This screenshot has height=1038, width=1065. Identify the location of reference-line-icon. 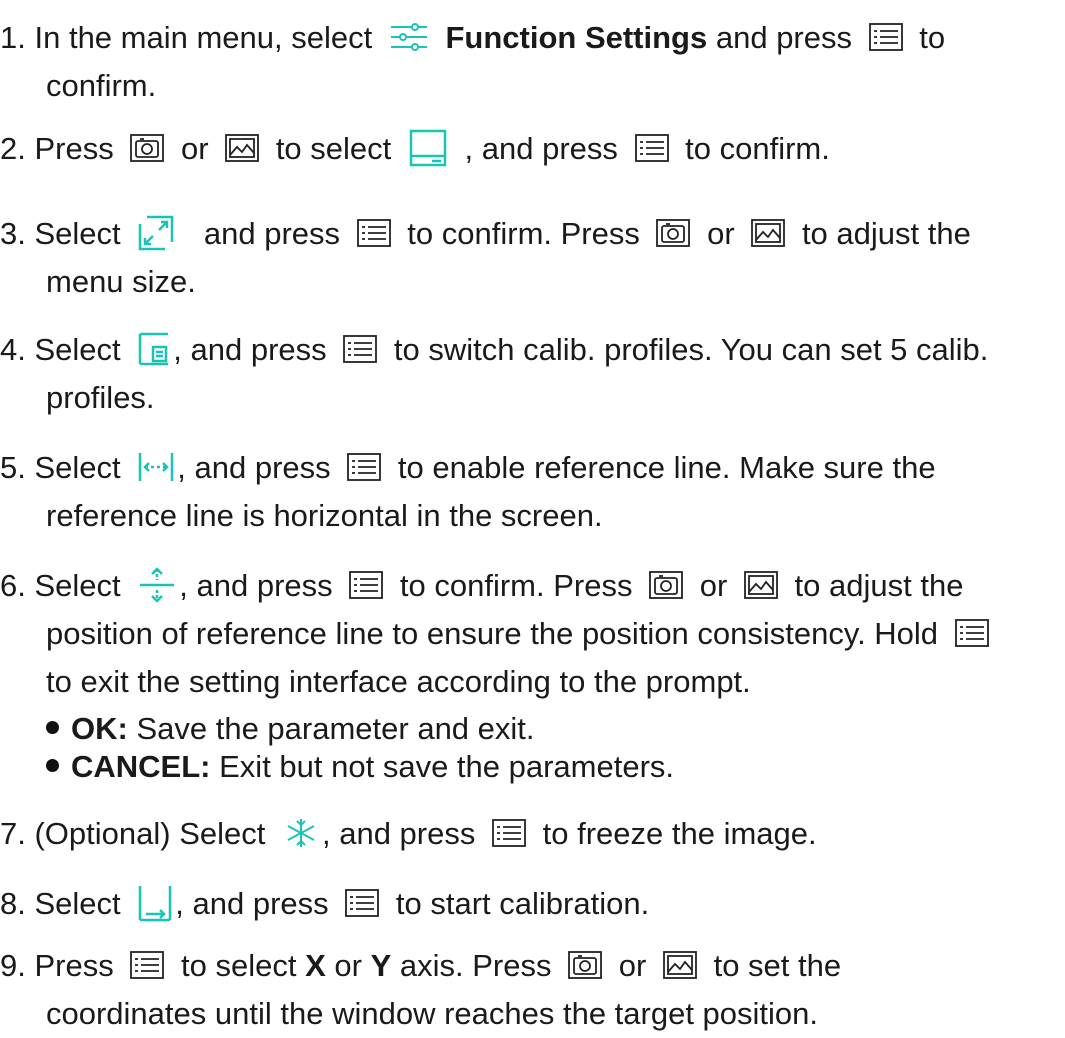
(156, 467).